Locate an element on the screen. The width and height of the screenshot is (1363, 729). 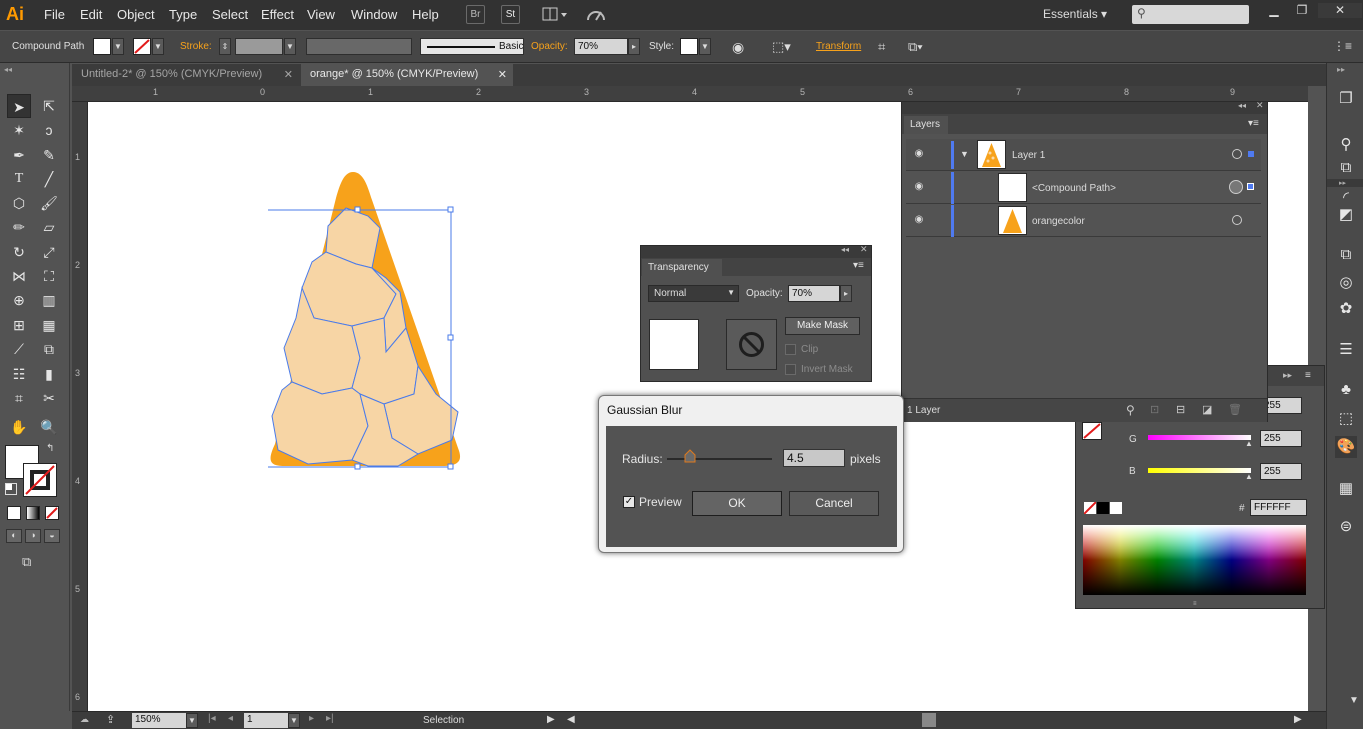
workspace-switcher: Essentials ▾ is located at coordinates (1075, 14).